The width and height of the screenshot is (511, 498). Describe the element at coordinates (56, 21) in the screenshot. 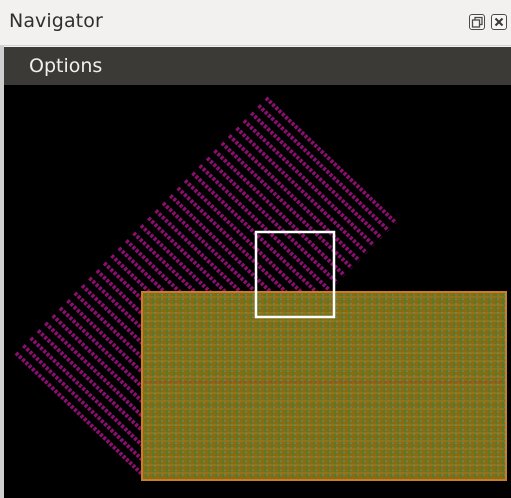

I see `panel-title: Navigator` at that location.